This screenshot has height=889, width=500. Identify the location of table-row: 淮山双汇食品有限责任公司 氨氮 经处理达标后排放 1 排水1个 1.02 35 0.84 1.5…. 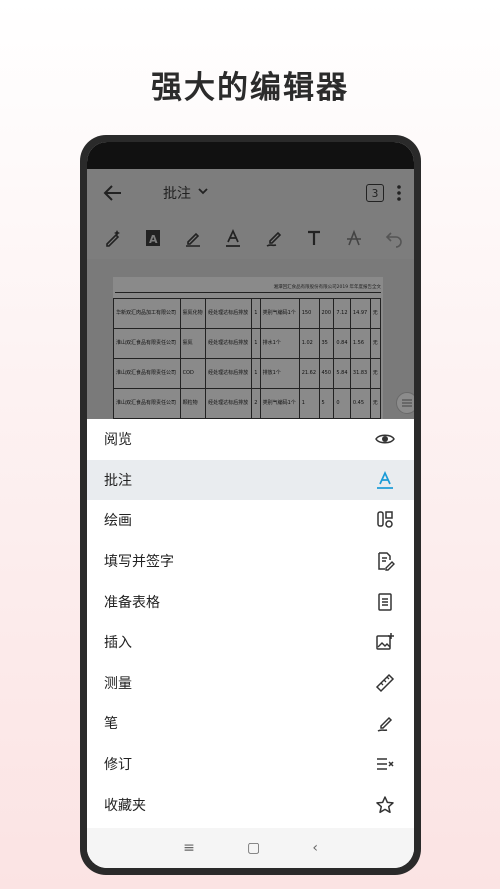
(247, 343).